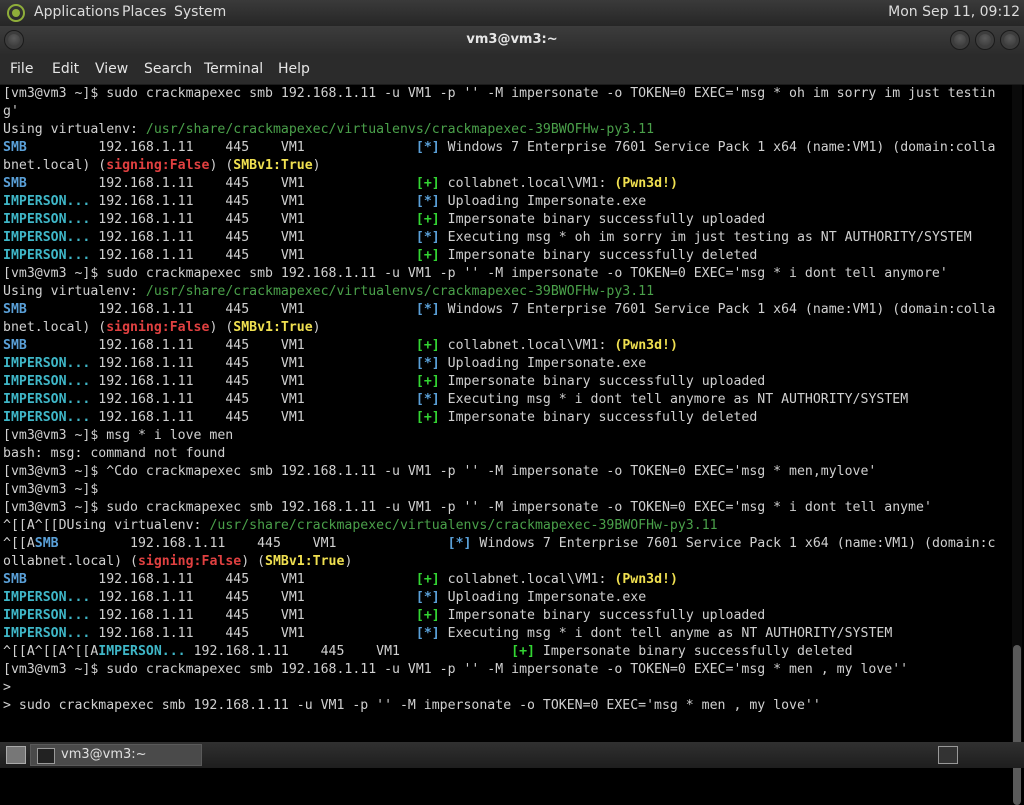  Describe the element at coordinates (1010, 40) in the screenshot. I see `close-button` at that location.